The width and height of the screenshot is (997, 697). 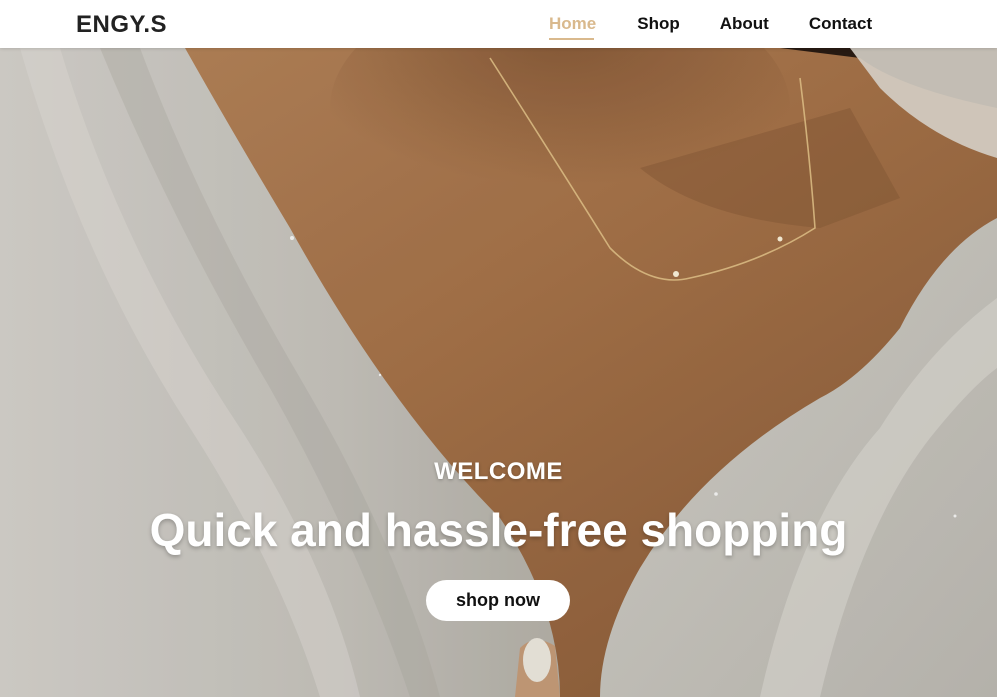 I want to click on main-nav: Home Shop About Contact, so click(x=710, y=27).